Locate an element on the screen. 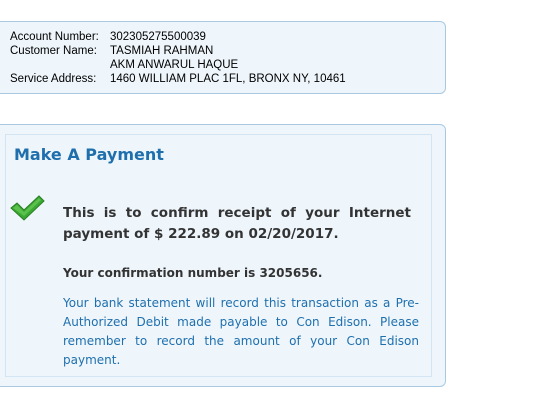 The height and width of the screenshot is (406, 538). green-checkmark-icon is located at coordinates (27, 208).